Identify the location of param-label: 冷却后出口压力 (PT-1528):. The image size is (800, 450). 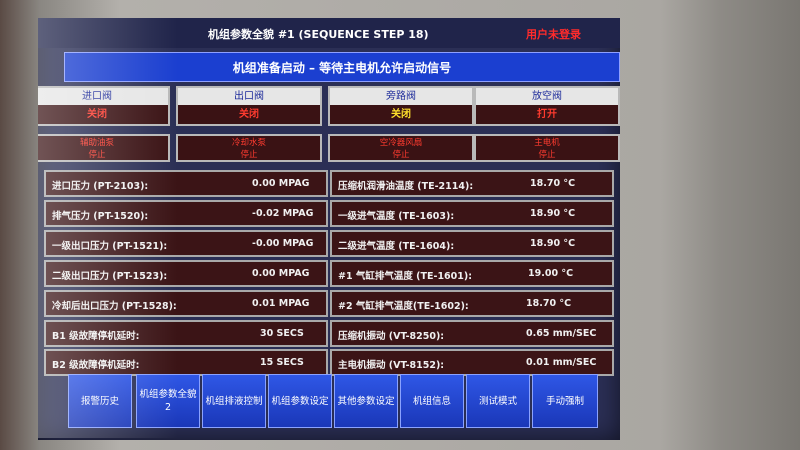
(114, 306).